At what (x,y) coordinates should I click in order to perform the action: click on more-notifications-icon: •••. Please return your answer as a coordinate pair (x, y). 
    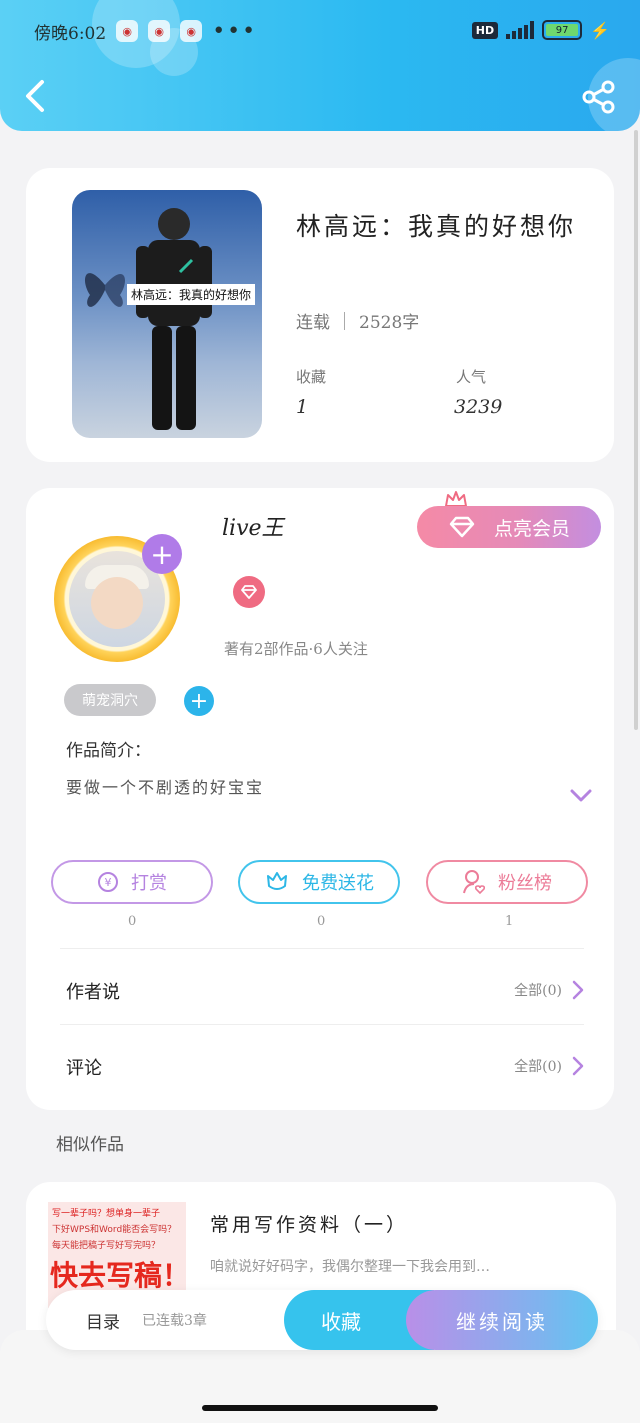
    Looking at the image, I should click on (235, 31).